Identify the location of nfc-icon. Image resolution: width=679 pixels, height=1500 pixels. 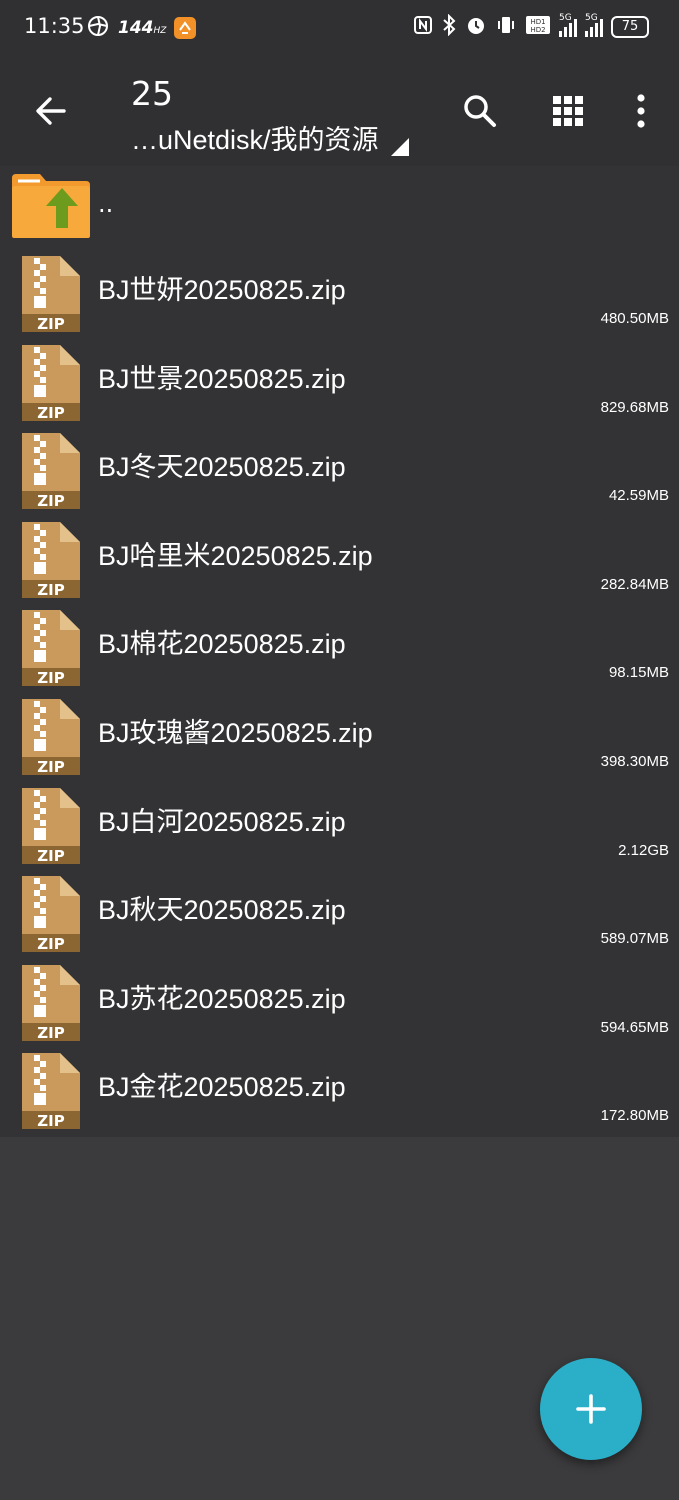
(423, 27).